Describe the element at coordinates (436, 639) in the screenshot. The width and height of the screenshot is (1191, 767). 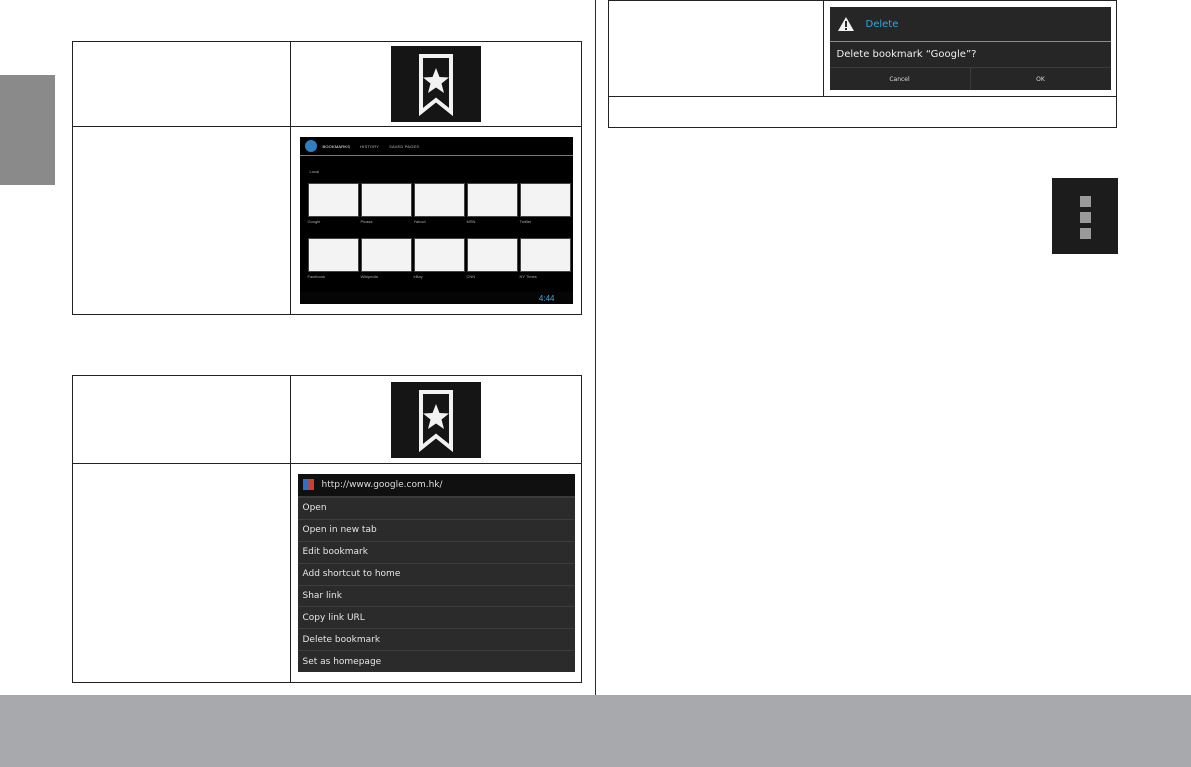
I see `menu-item-delete-bookmark: Delete bookmark` at that location.